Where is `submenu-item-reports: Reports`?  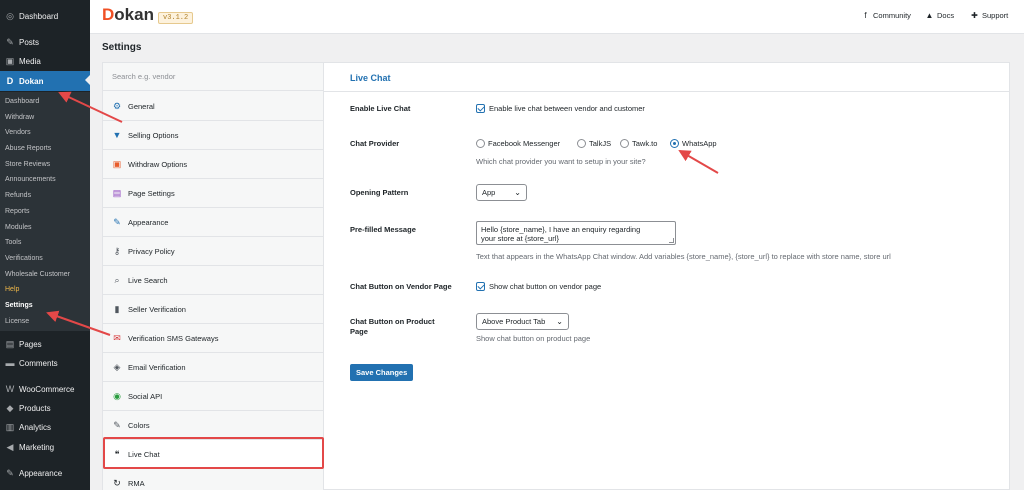 submenu-item-reports: Reports is located at coordinates (17, 212).